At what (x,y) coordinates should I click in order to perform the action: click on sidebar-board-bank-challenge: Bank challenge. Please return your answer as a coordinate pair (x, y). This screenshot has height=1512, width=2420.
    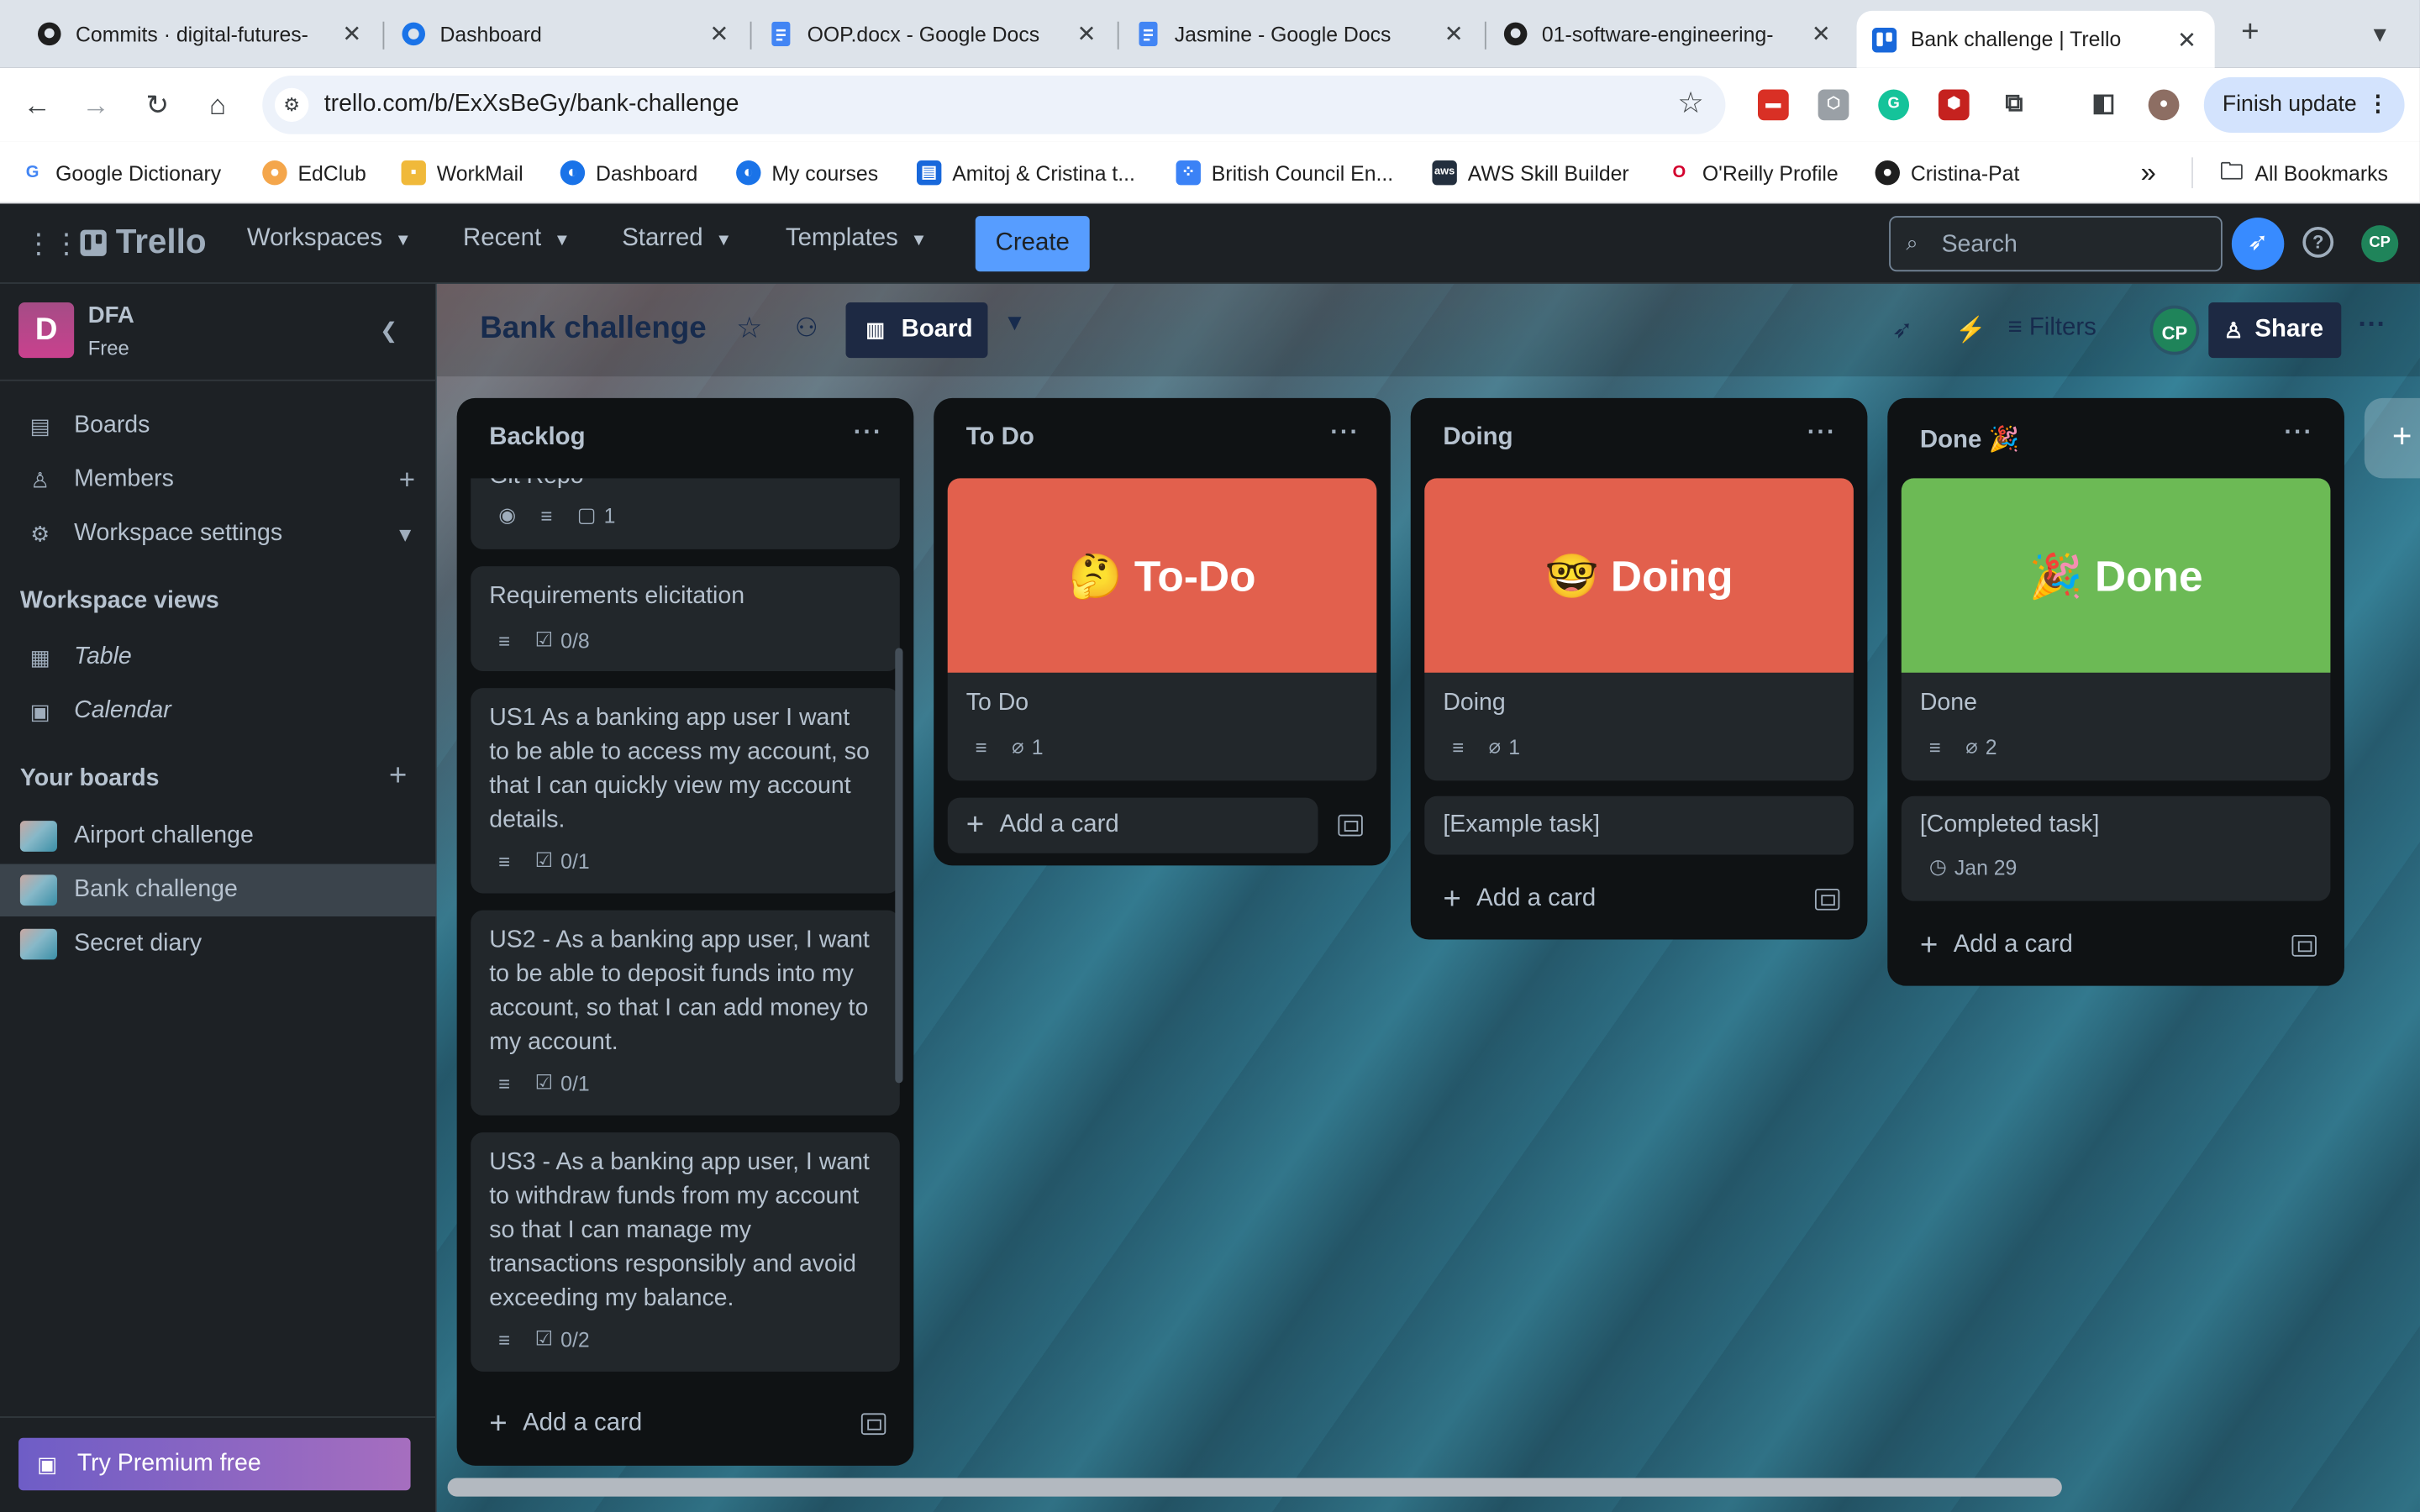
    Looking at the image, I should click on (218, 890).